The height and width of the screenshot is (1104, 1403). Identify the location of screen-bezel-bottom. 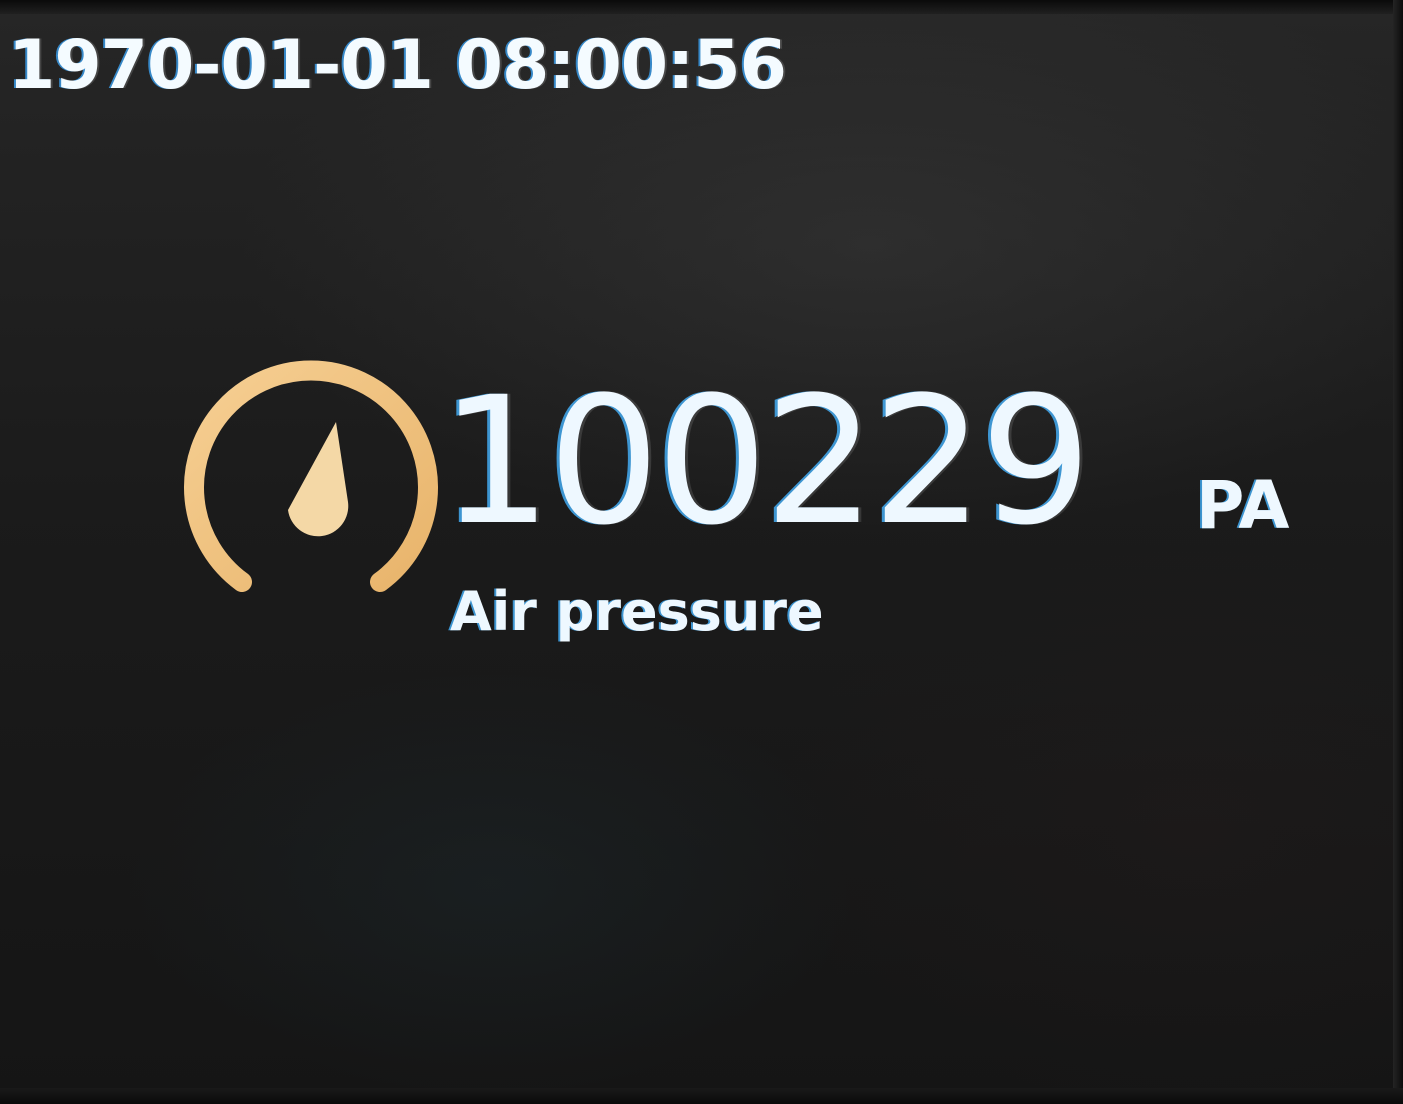
(701, 1096).